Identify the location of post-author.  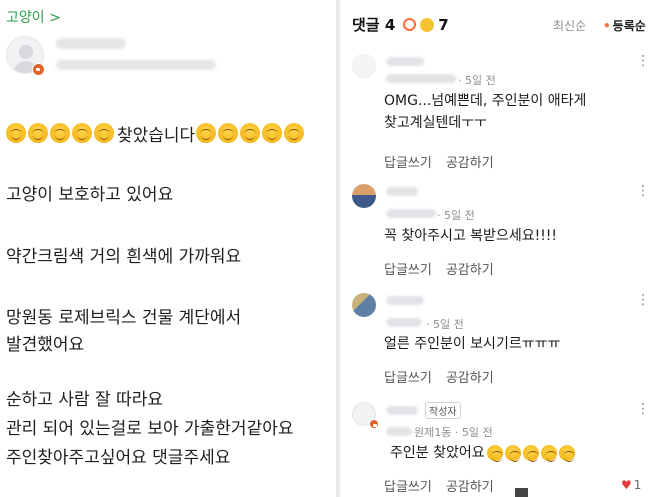
(166, 57).